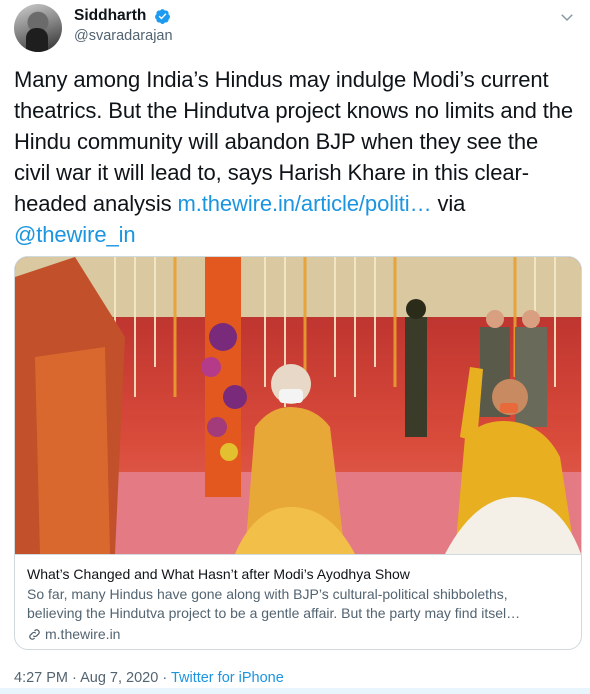 The width and height of the screenshot is (590, 694). What do you see at coordinates (227, 678) in the screenshot?
I see `tweet-source: Twitter for iPhone` at bounding box center [227, 678].